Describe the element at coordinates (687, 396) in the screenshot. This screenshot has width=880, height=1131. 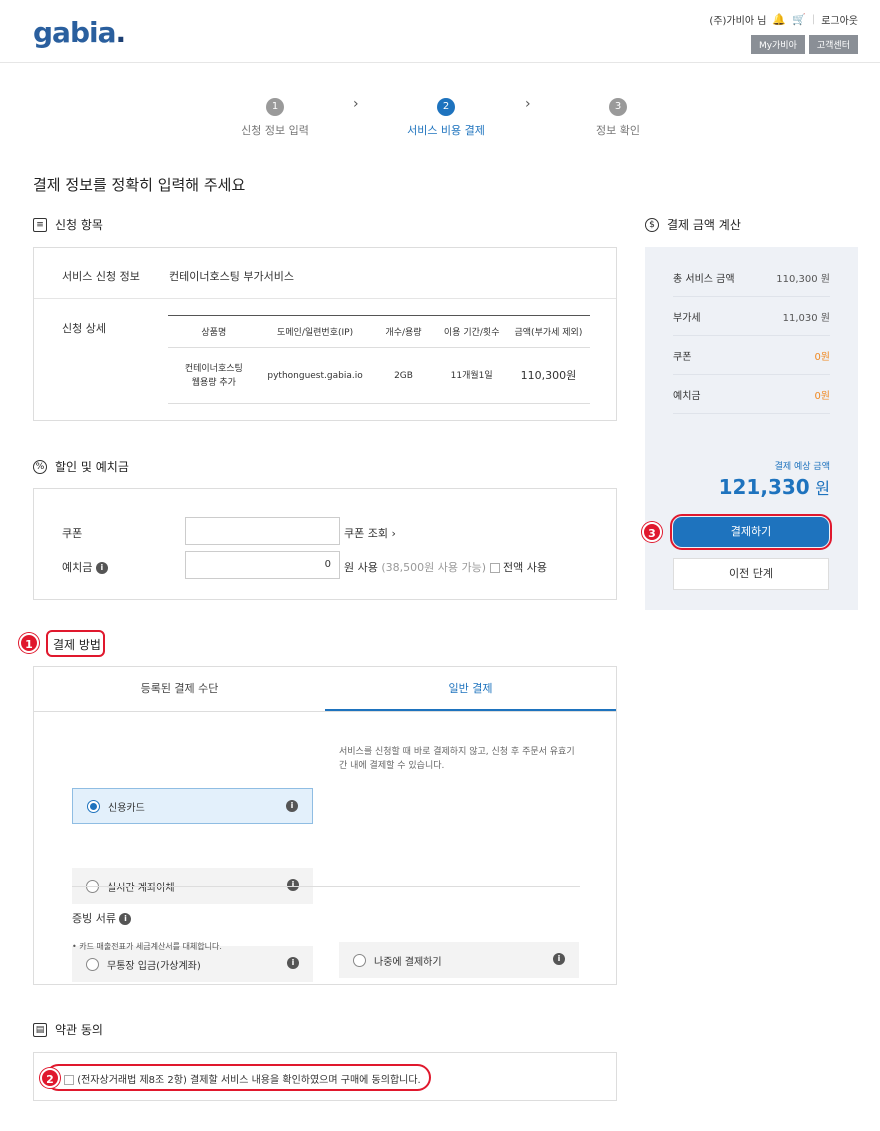
I see `summary-label: 예치금` at that location.